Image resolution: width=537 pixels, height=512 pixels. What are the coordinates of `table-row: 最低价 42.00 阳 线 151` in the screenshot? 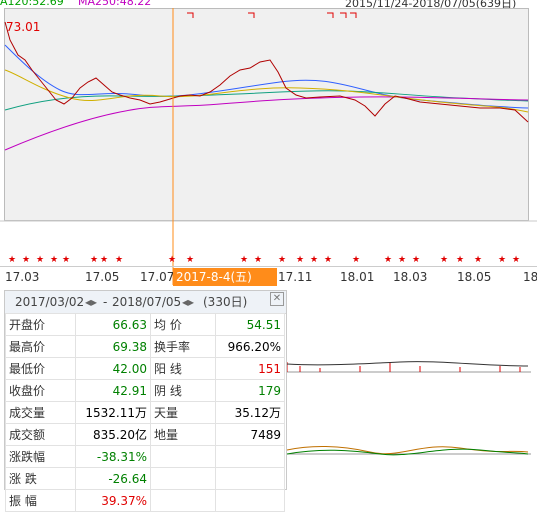 It's located at (145, 368).